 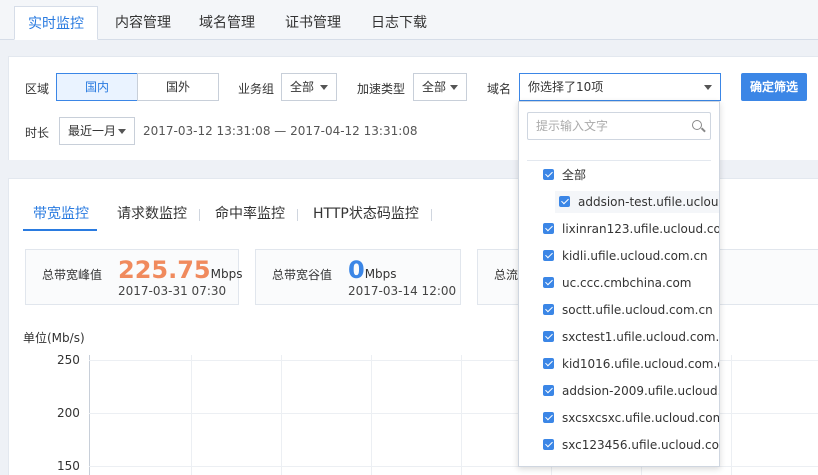 What do you see at coordinates (178, 87) in the screenshot?
I see `region-overseas-button: 国外` at bounding box center [178, 87].